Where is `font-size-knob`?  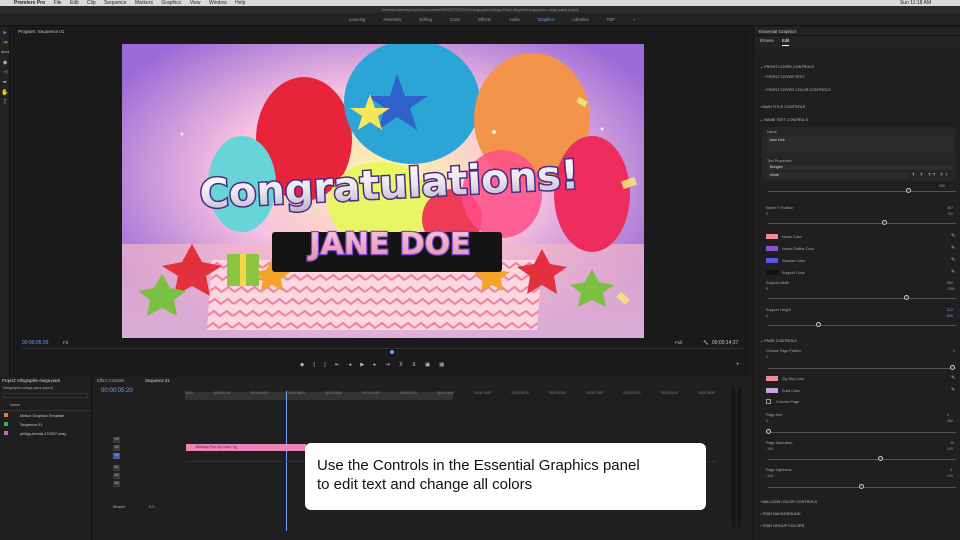 font-size-knob is located at coordinates (908, 190).